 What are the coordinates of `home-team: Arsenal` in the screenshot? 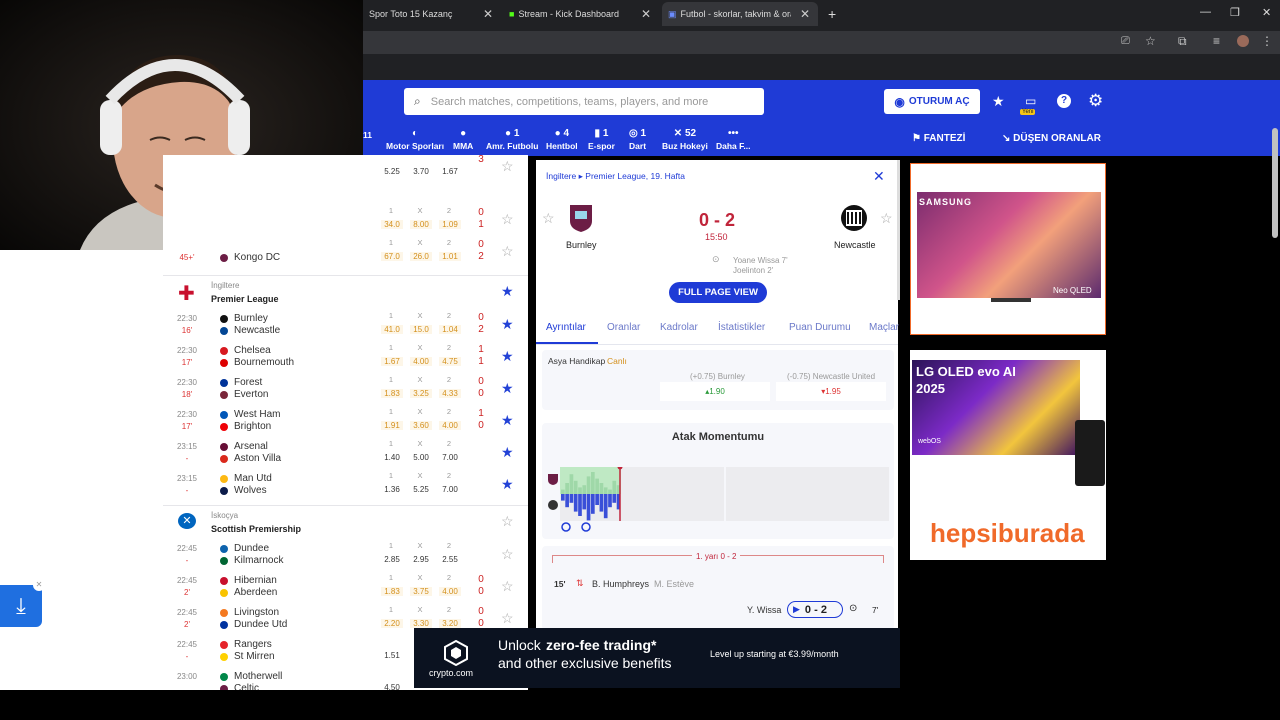 It's located at (251, 446).